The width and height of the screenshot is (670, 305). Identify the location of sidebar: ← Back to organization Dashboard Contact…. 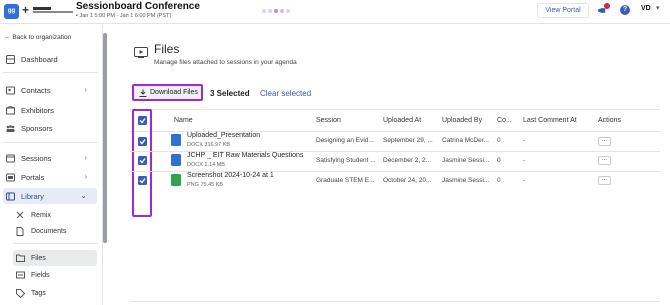
(51, 165).